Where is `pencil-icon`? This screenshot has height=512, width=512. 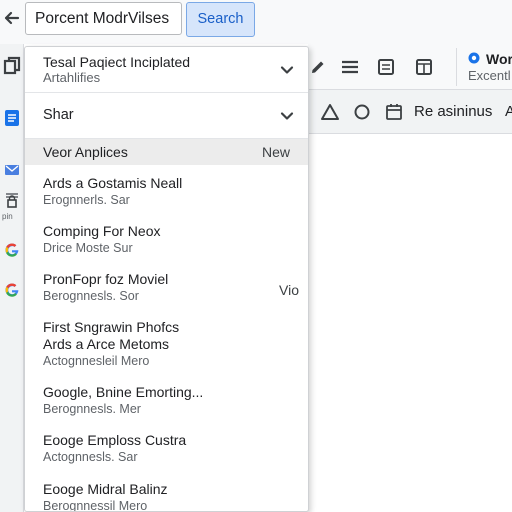 pencil-icon is located at coordinates (318, 67).